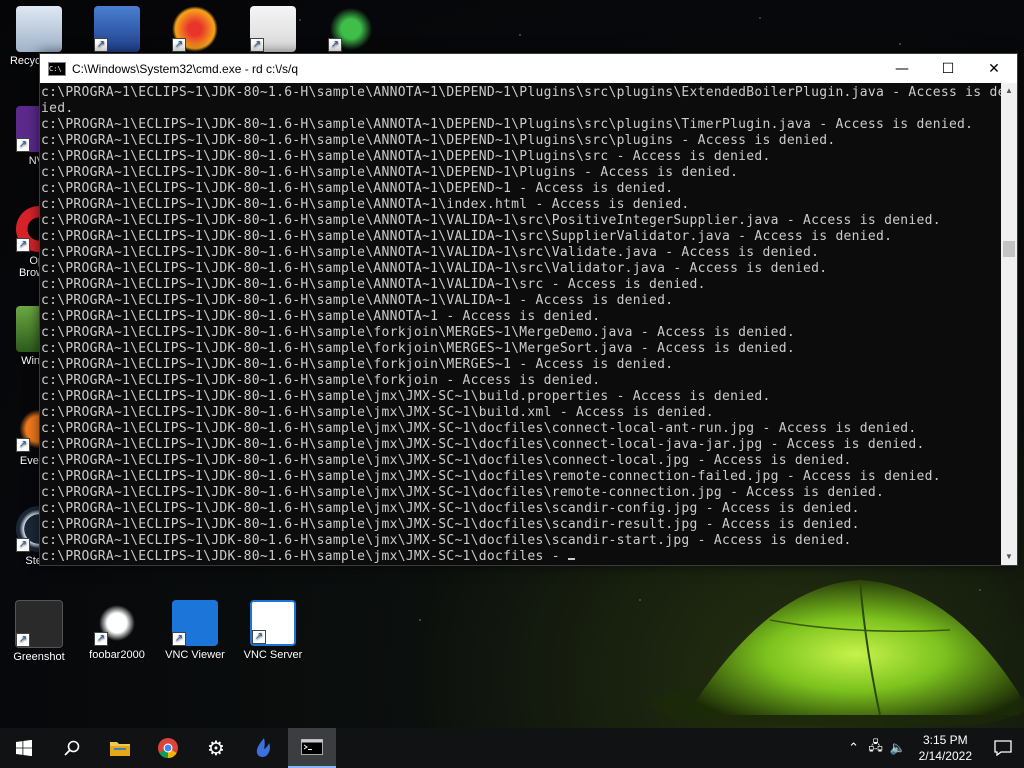  Describe the element at coordinates (273, 623) in the screenshot. I see `vnc-server-icon: ↗` at that location.